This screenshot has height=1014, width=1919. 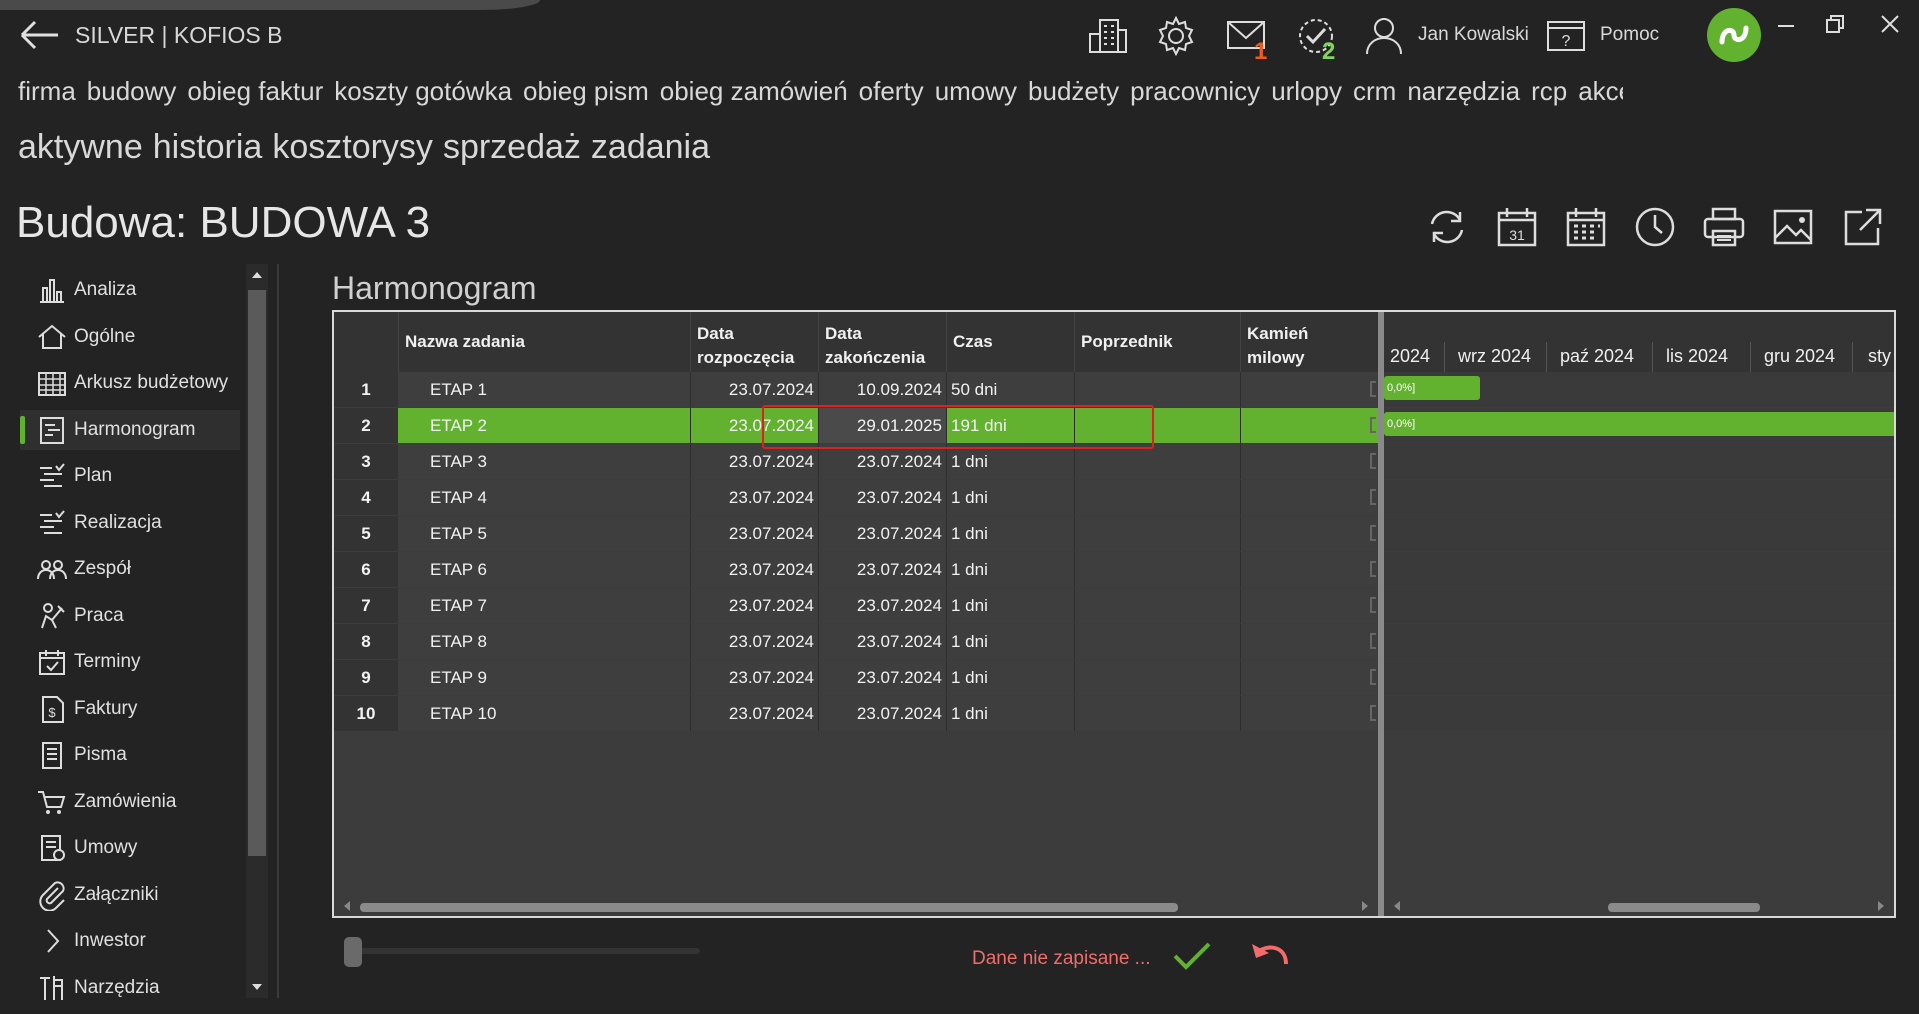 What do you see at coordinates (1517, 227) in the screenshot?
I see `calendar-day-icon: 31` at bounding box center [1517, 227].